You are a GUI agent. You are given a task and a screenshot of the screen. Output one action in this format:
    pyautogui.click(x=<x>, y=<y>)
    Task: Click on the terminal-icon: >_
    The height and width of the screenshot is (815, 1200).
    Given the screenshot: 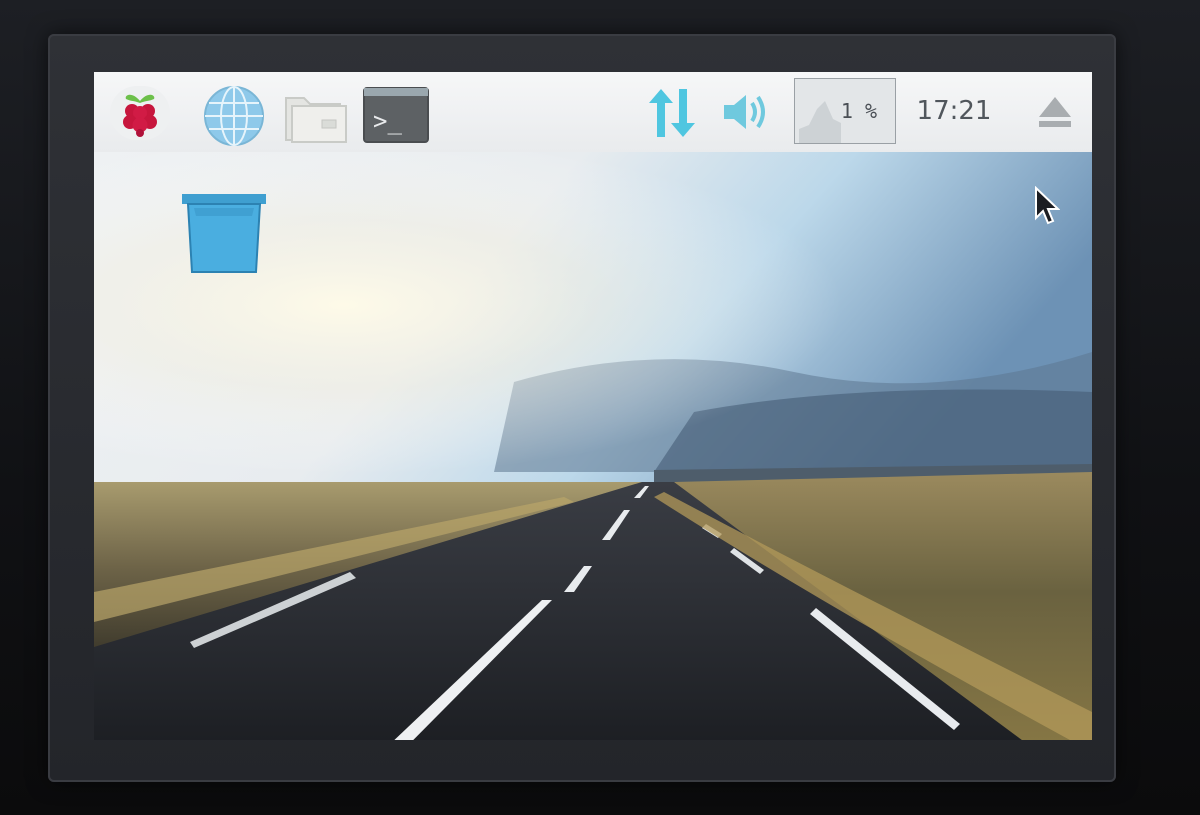 What is the action you would take?
    pyautogui.click(x=396, y=115)
    